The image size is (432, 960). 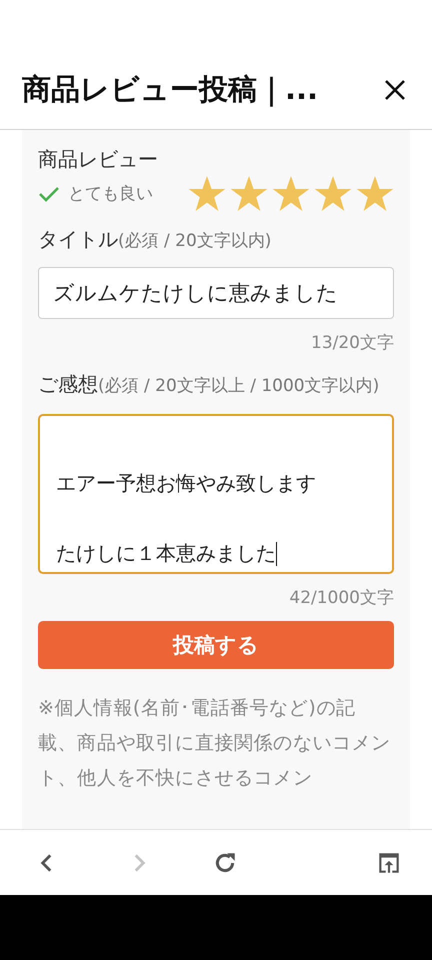 I want to click on close-icon, so click(x=395, y=89).